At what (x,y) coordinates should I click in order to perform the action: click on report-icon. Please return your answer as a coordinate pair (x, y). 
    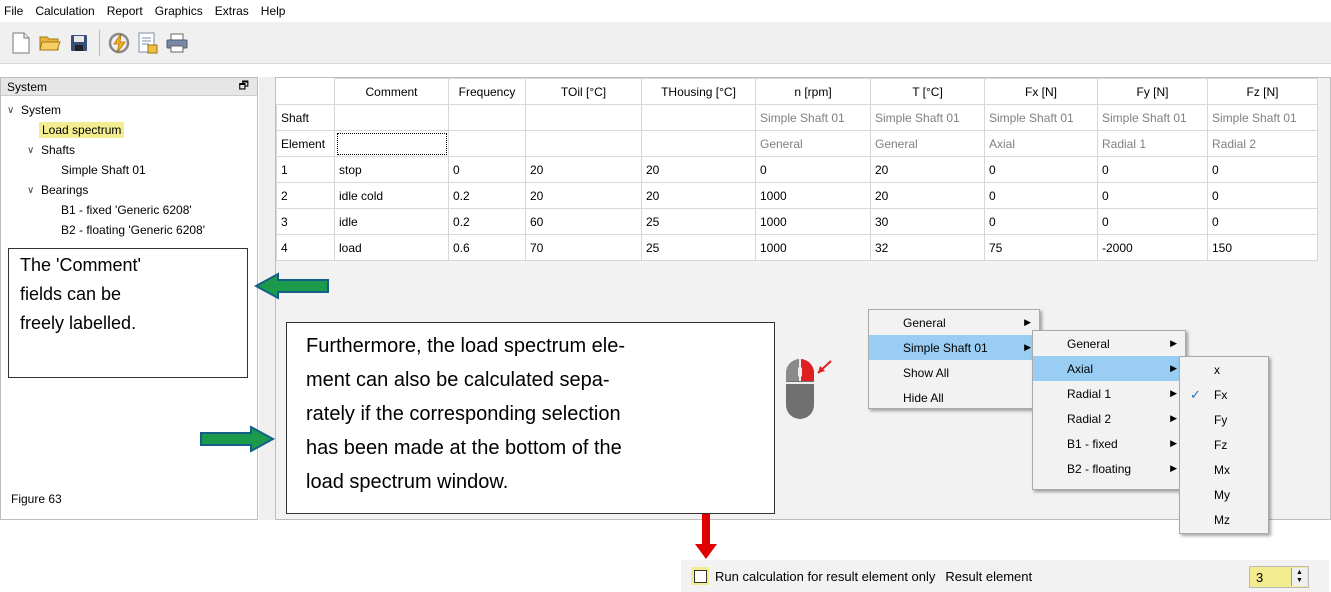
    Looking at the image, I should click on (148, 43).